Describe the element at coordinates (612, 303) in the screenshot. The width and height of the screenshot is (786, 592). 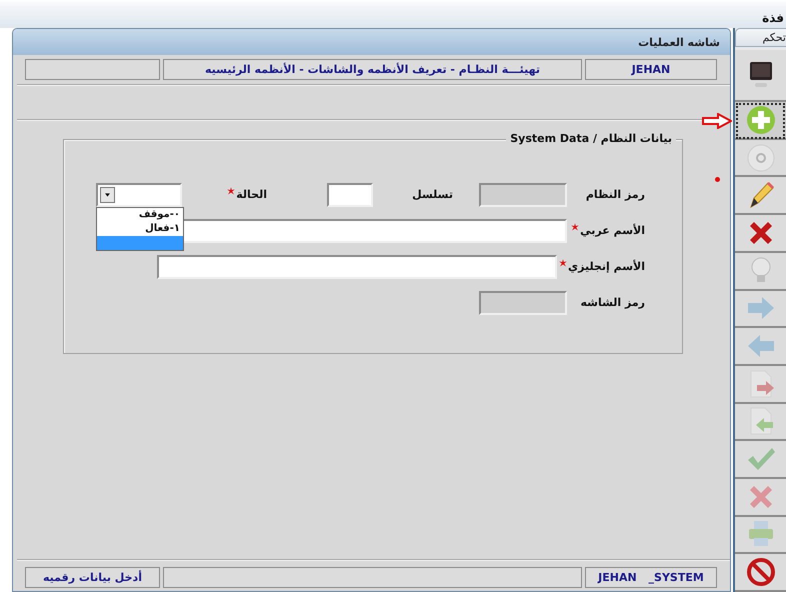
I see `field-label: رمز الشاشه` at that location.